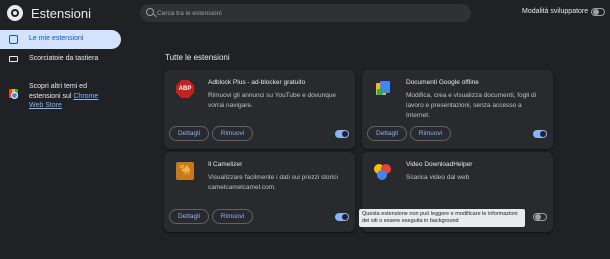 The image size is (610, 259). Describe the element at coordinates (380, 92) in the screenshot. I see `icon-layer` at that location.